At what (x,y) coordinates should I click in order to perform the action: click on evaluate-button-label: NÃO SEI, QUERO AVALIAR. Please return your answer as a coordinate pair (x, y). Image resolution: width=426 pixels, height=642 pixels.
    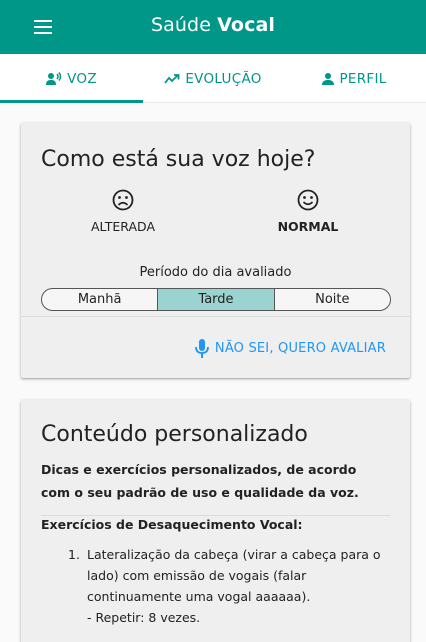
    Looking at the image, I should click on (300, 348).